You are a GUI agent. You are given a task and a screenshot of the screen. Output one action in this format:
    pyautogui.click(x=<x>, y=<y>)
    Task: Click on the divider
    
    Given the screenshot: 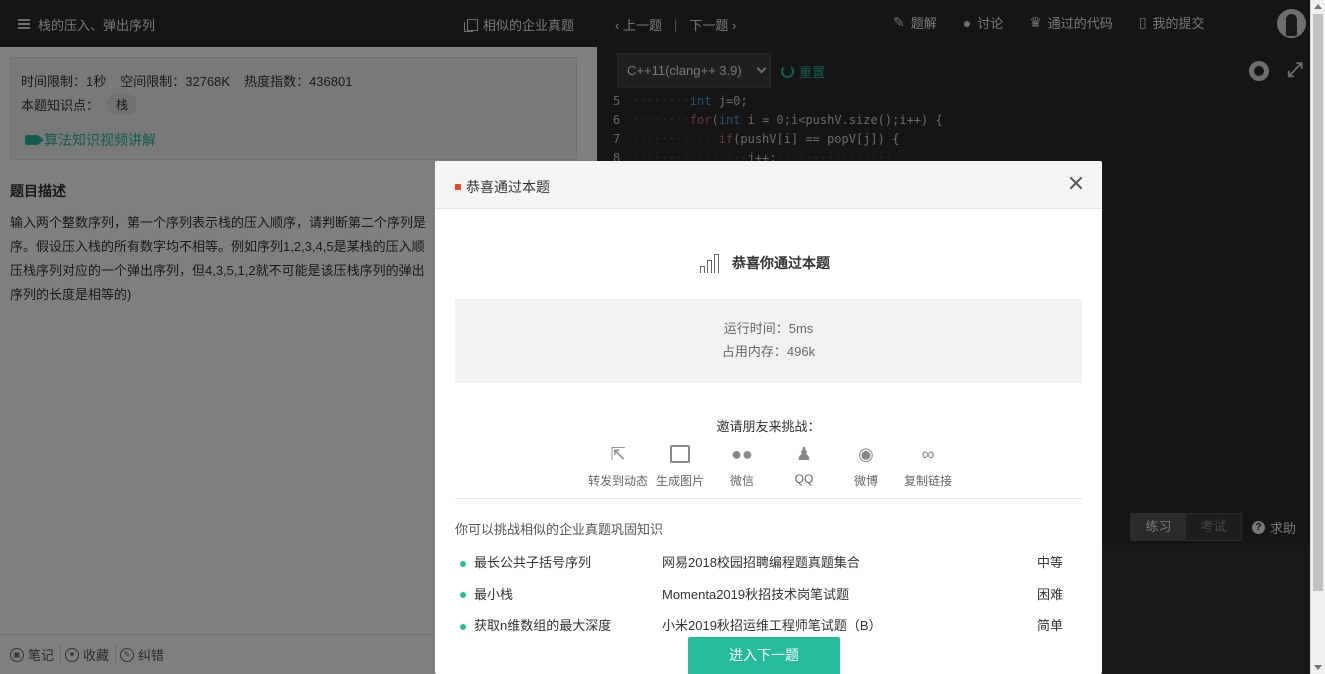 What is the action you would take?
    pyautogui.click(x=768, y=498)
    